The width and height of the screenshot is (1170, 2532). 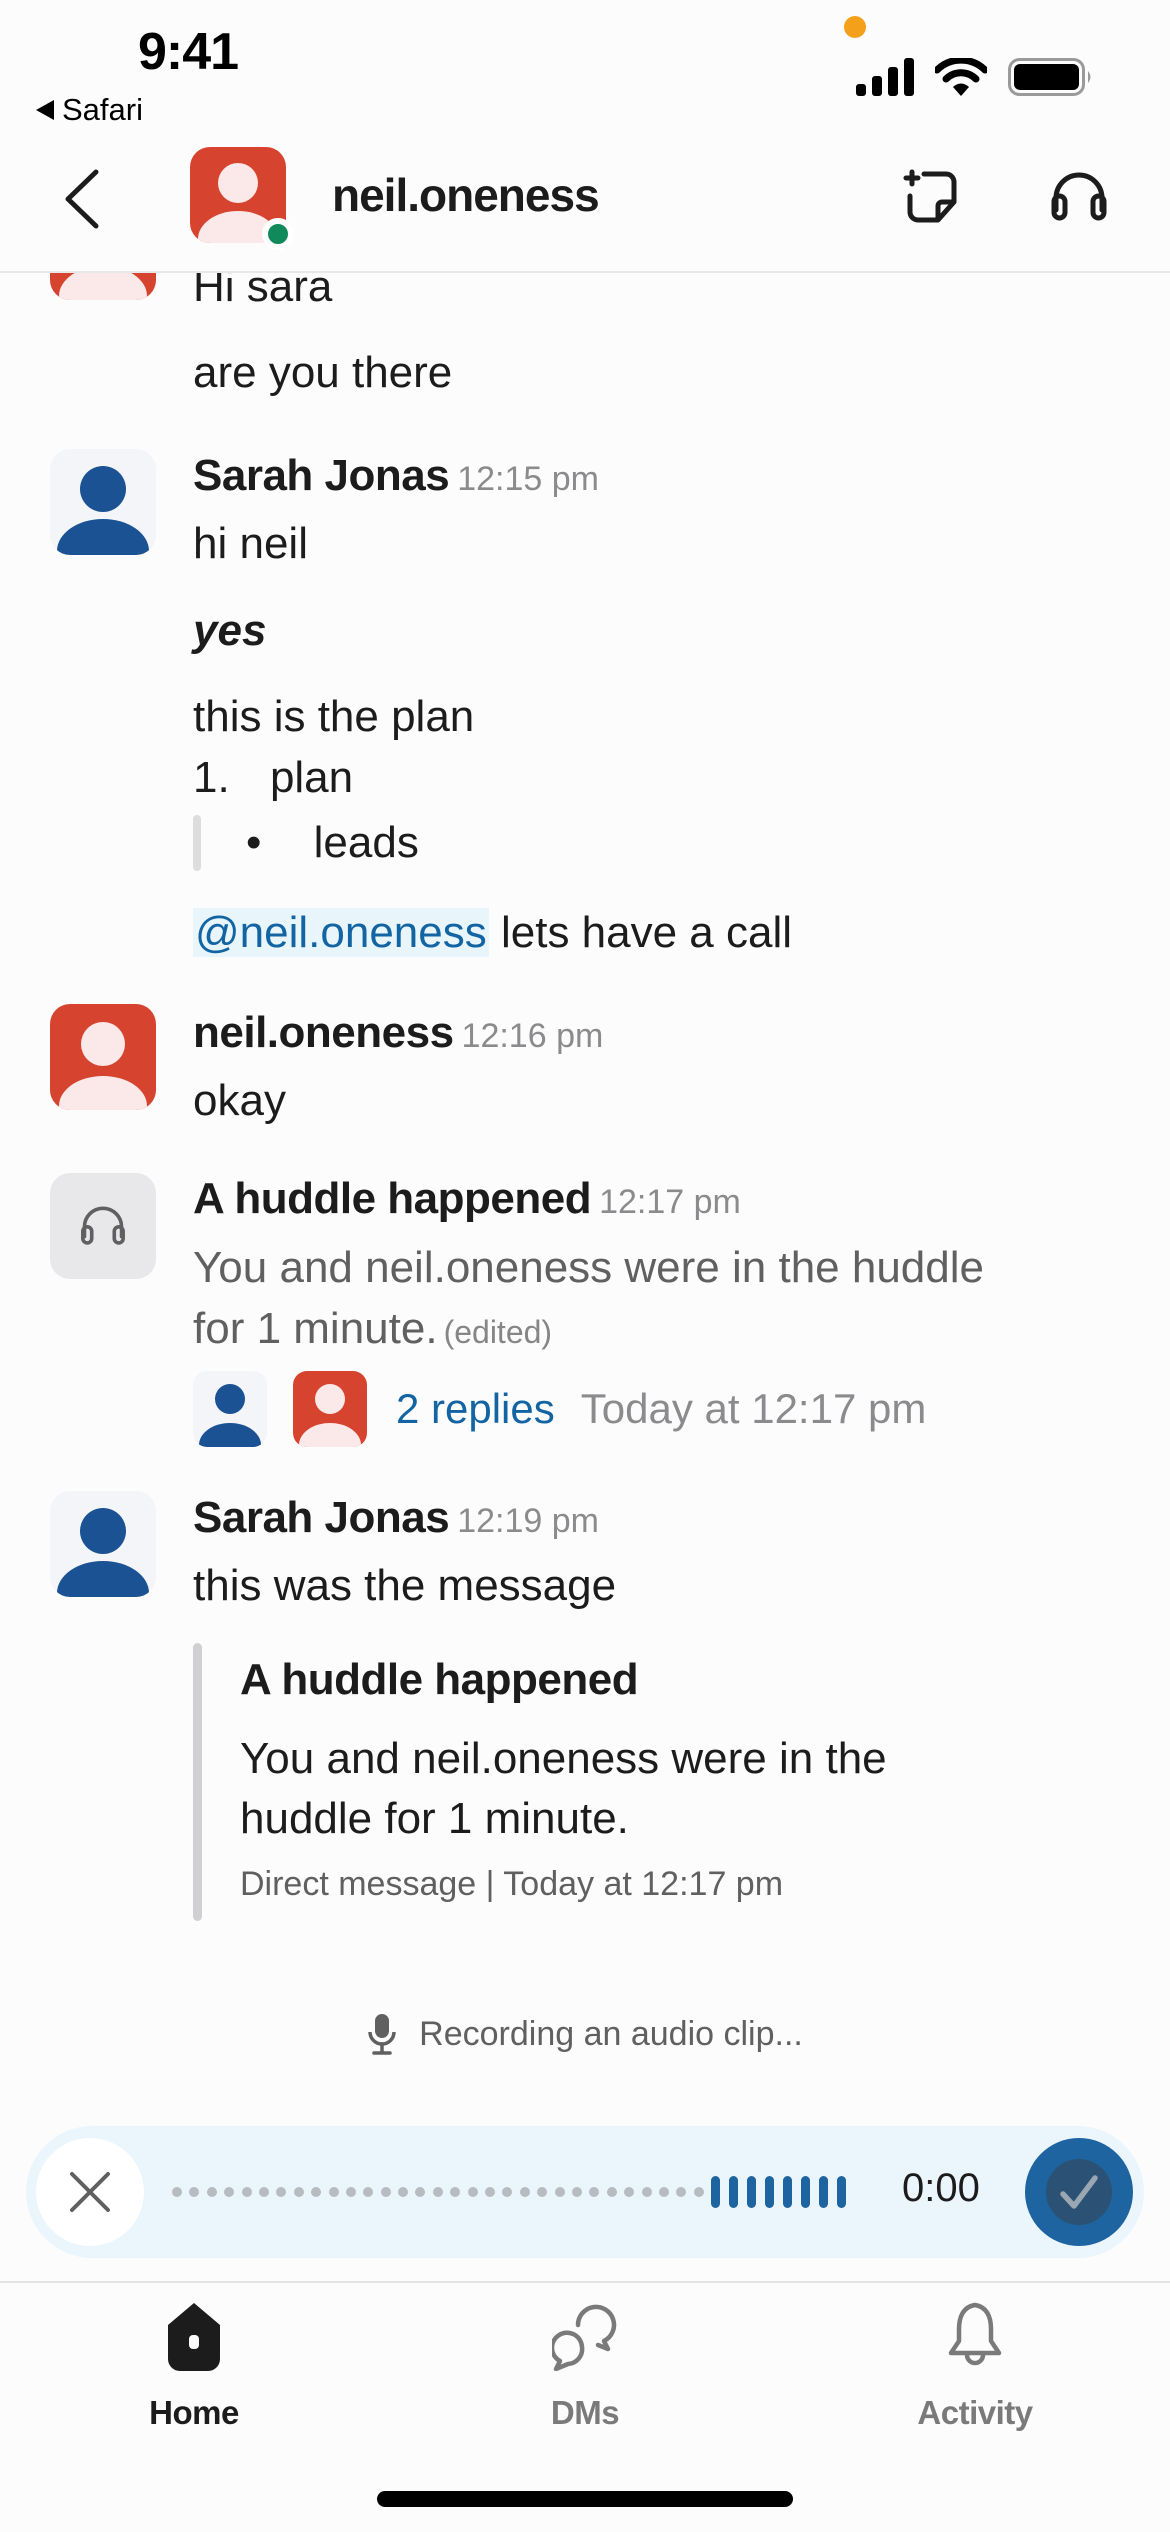 I want to click on last-reply-time: Today at 12:17 pm, so click(x=753, y=1408).